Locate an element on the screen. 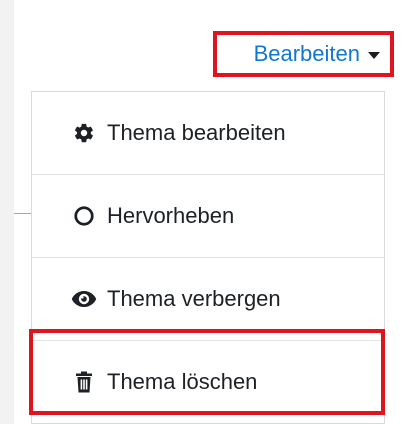 The image size is (408, 424). menu-item-label: Hervorheben is located at coordinates (171, 215).